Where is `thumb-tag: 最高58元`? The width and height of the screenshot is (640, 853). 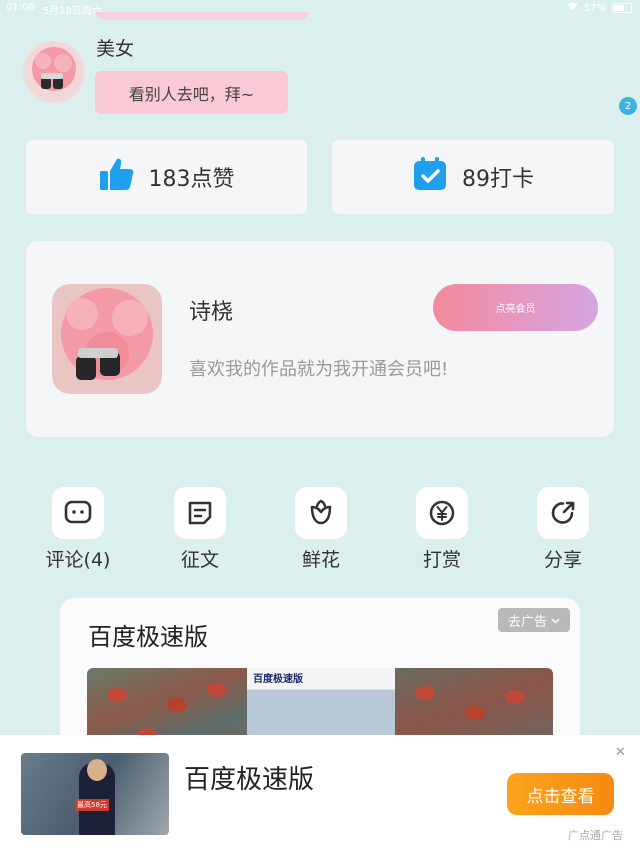 thumb-tag: 最高58元 is located at coordinates (92, 805).